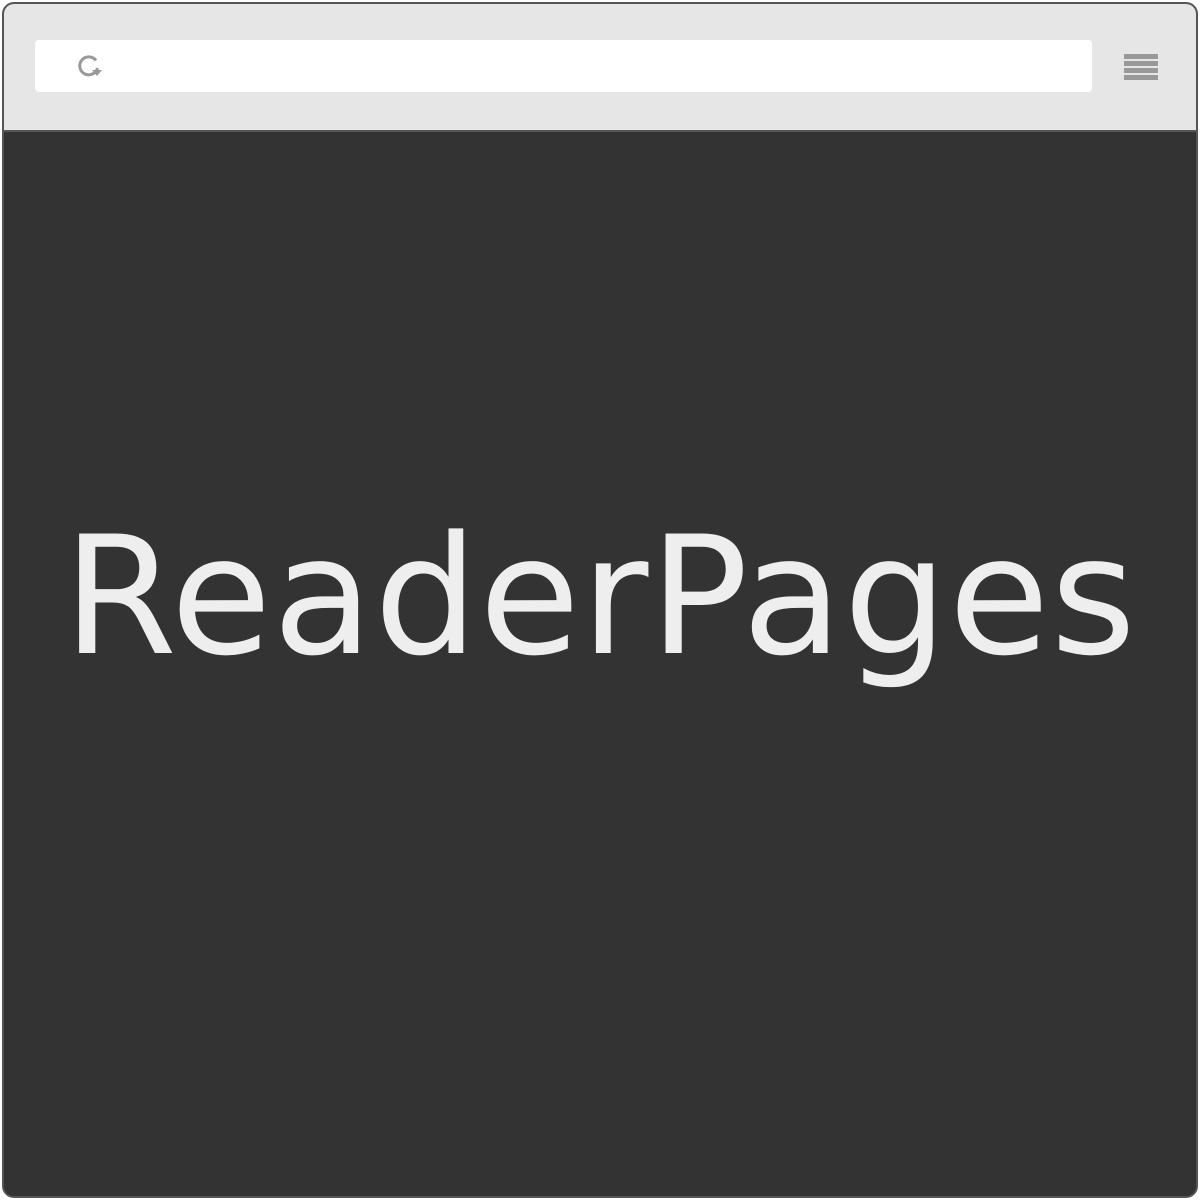  What do you see at coordinates (89, 66) in the screenshot?
I see `reload-icon` at bounding box center [89, 66].